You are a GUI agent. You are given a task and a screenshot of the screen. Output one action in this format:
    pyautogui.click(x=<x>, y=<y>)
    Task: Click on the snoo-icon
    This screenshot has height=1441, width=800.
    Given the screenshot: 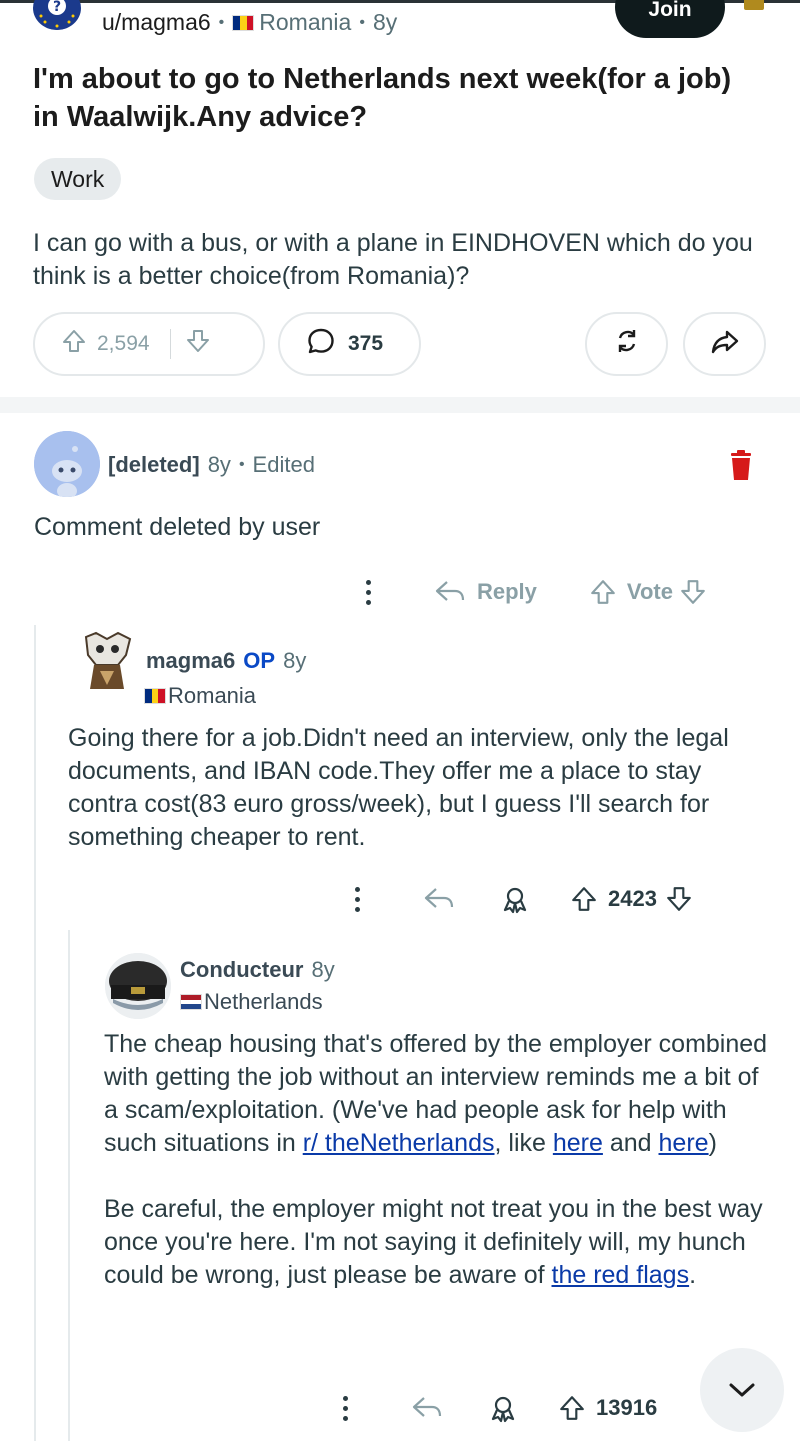 What is the action you would take?
    pyautogui.click(x=67, y=464)
    